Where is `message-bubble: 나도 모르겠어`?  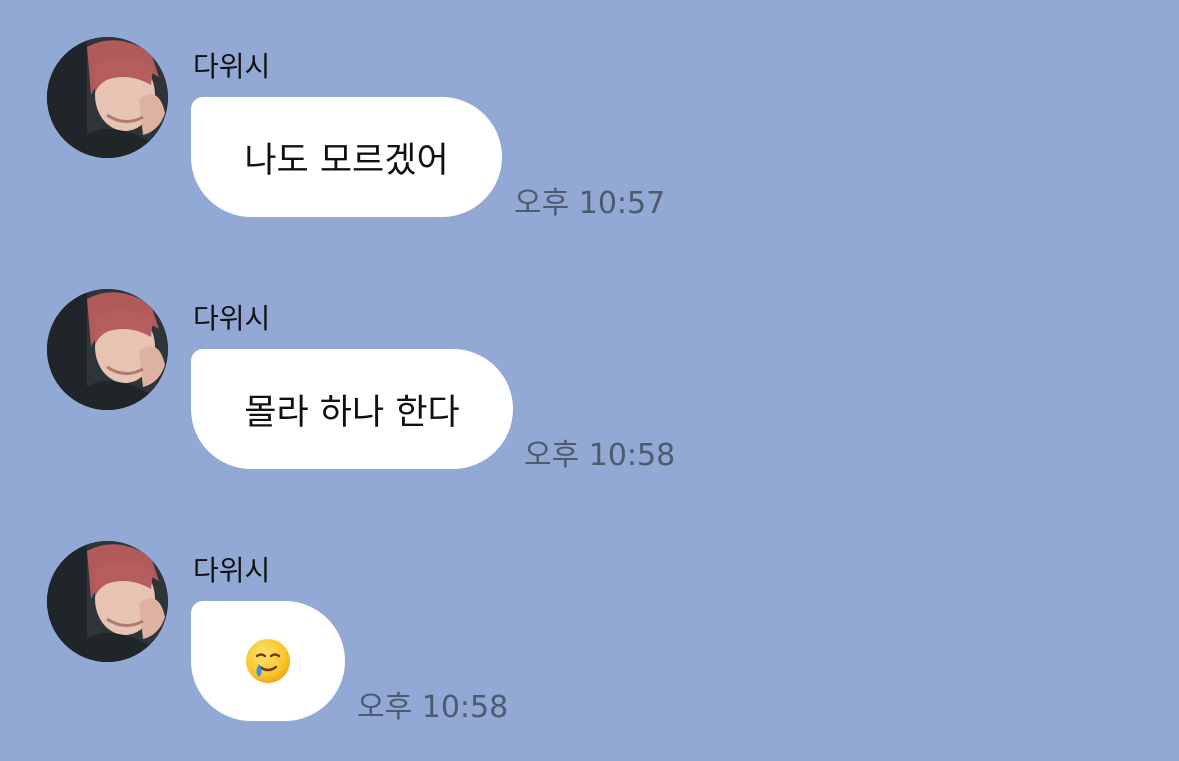 message-bubble: 나도 모르겠어 is located at coordinates (346, 157).